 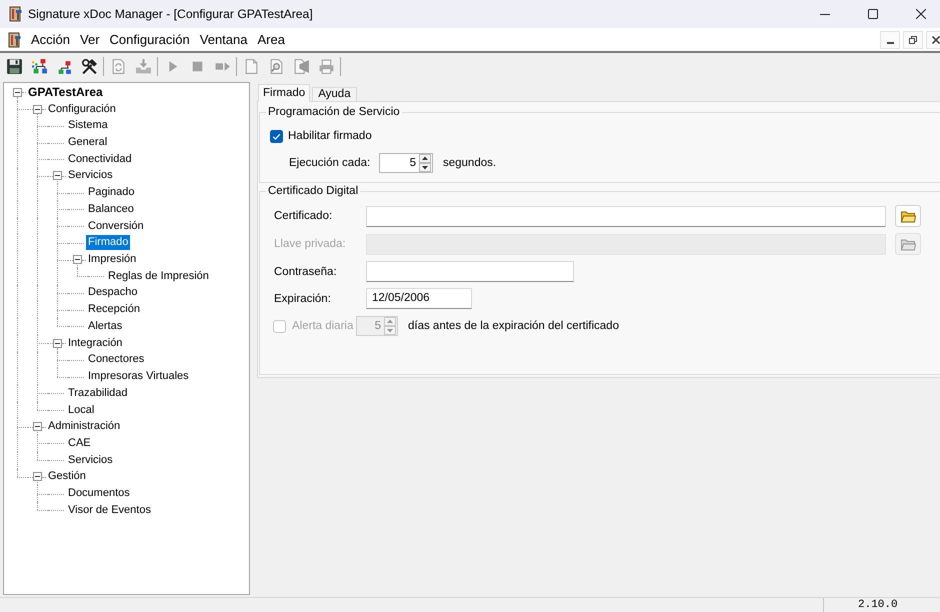 I want to click on group-title: Programación de Servicio, so click(x=334, y=112).